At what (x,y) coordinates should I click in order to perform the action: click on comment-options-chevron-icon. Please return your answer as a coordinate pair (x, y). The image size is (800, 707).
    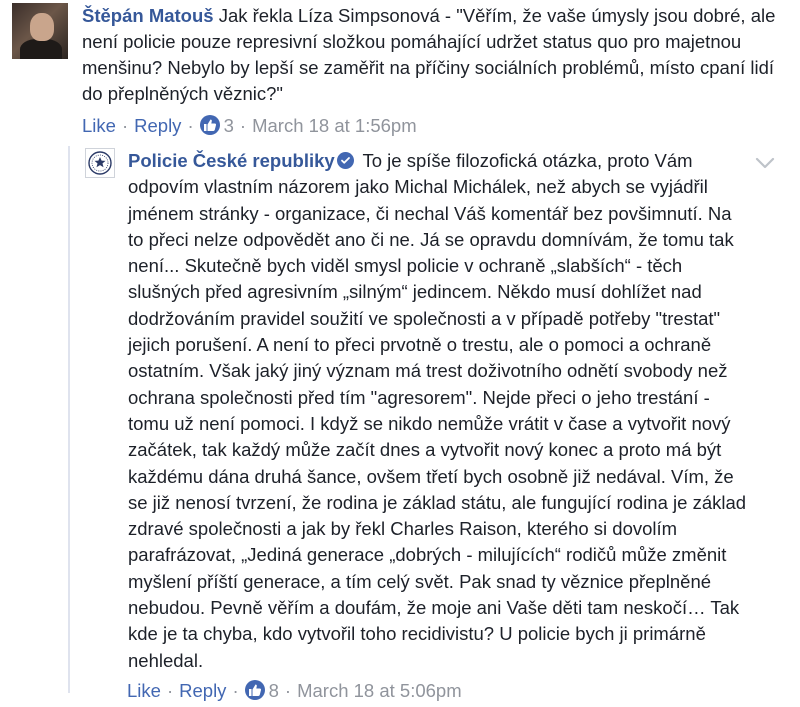
    Looking at the image, I should click on (765, 165).